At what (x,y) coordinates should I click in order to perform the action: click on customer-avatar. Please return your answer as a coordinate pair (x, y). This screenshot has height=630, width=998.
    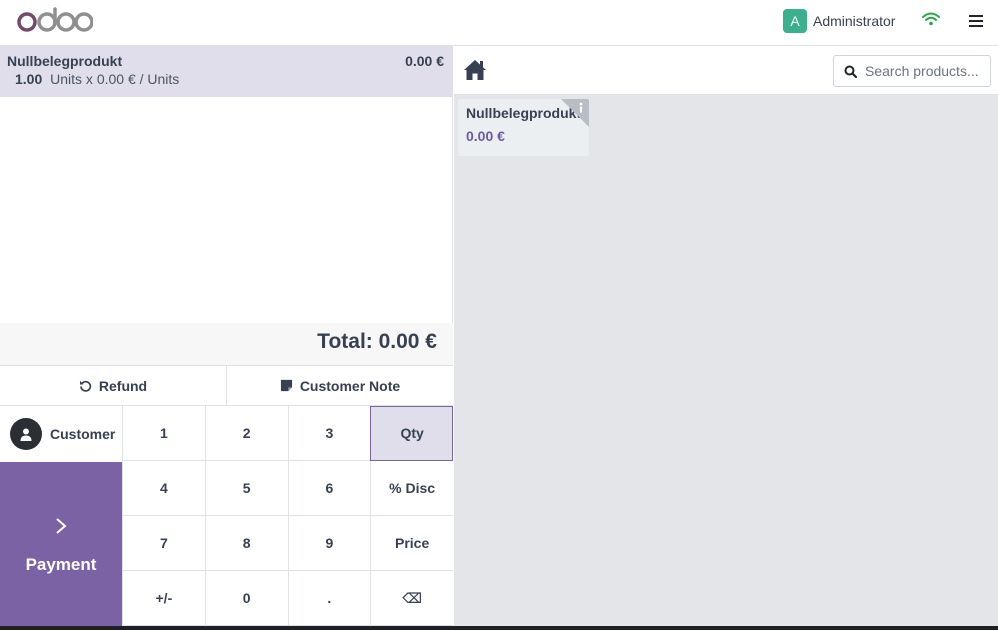
    Looking at the image, I should click on (26, 434).